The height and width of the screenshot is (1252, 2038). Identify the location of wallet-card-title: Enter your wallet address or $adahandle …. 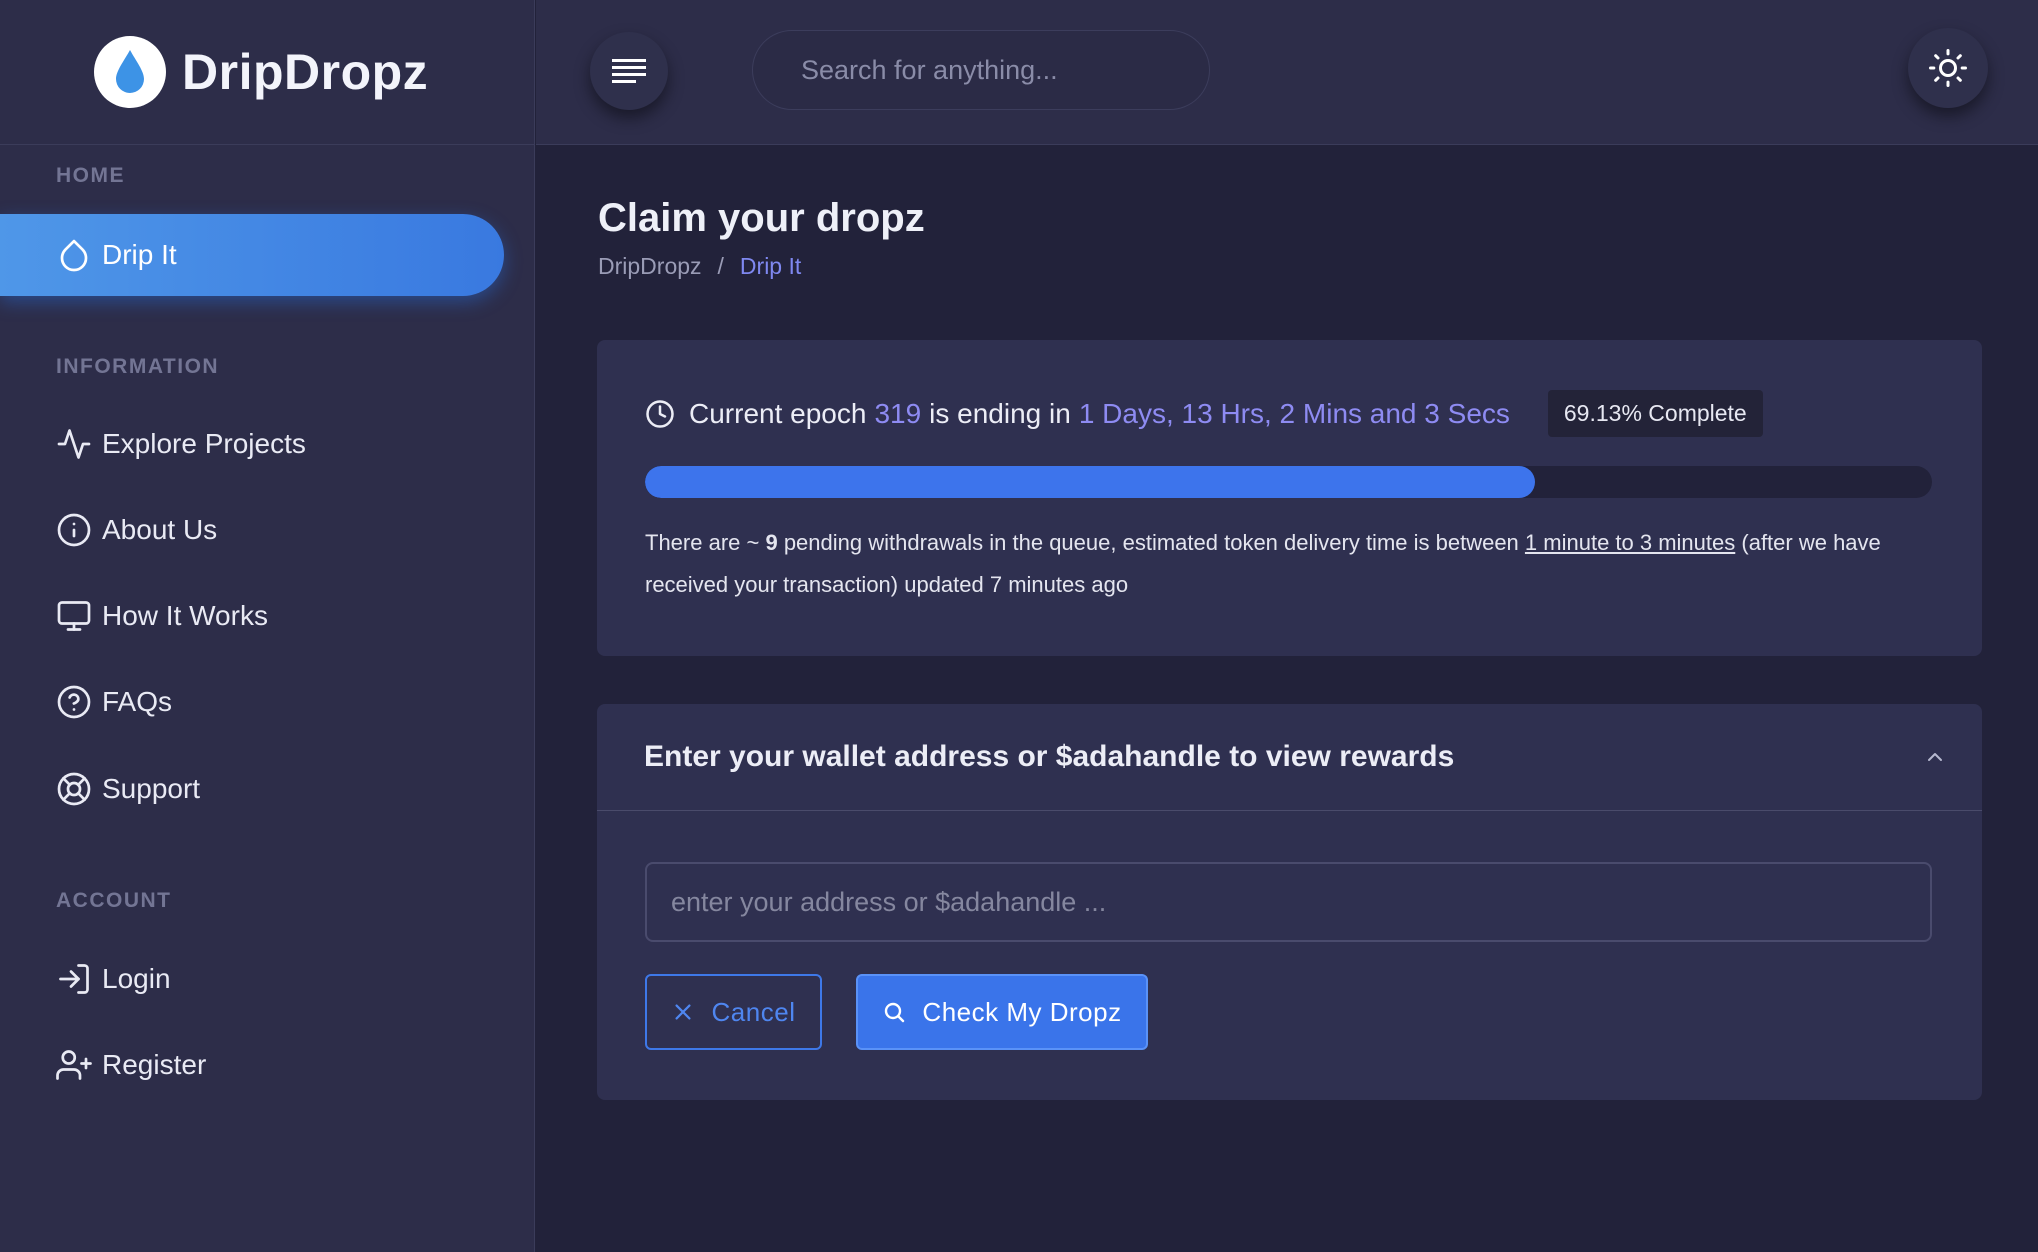
(1049, 756).